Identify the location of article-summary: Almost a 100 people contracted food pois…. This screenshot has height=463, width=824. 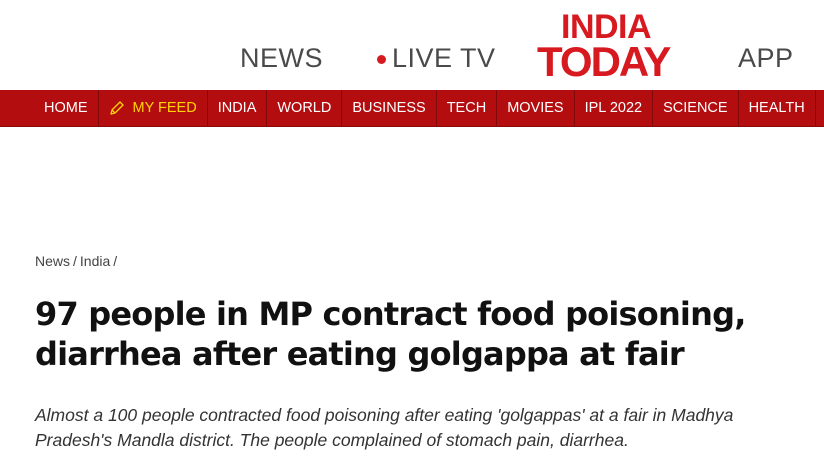
(384, 427).